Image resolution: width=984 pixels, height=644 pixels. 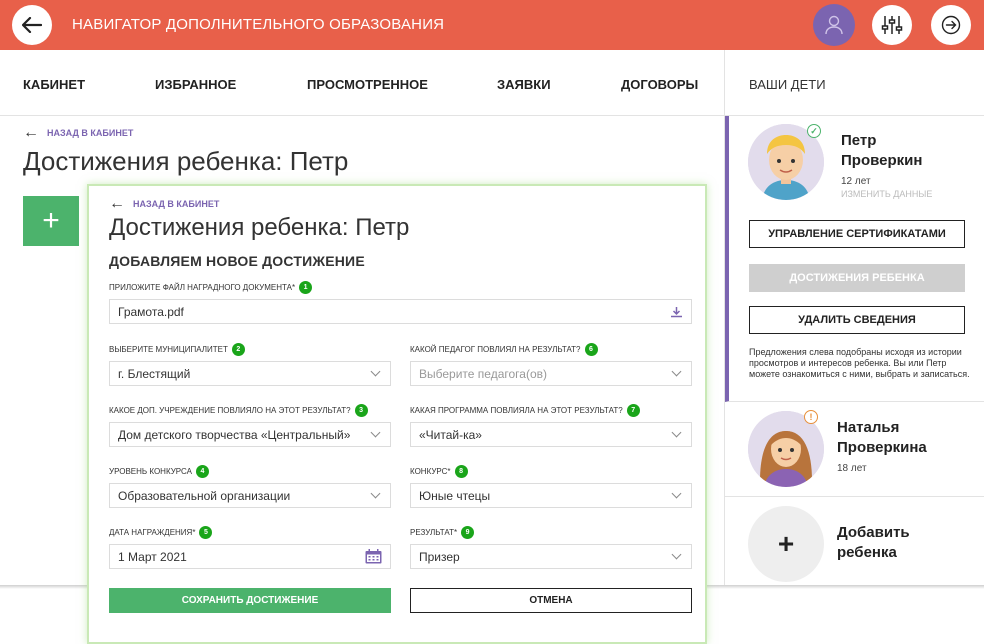 I want to click on date-label-text: ДАТА НАГРАЖДЕНИЯ*, so click(x=152, y=532).